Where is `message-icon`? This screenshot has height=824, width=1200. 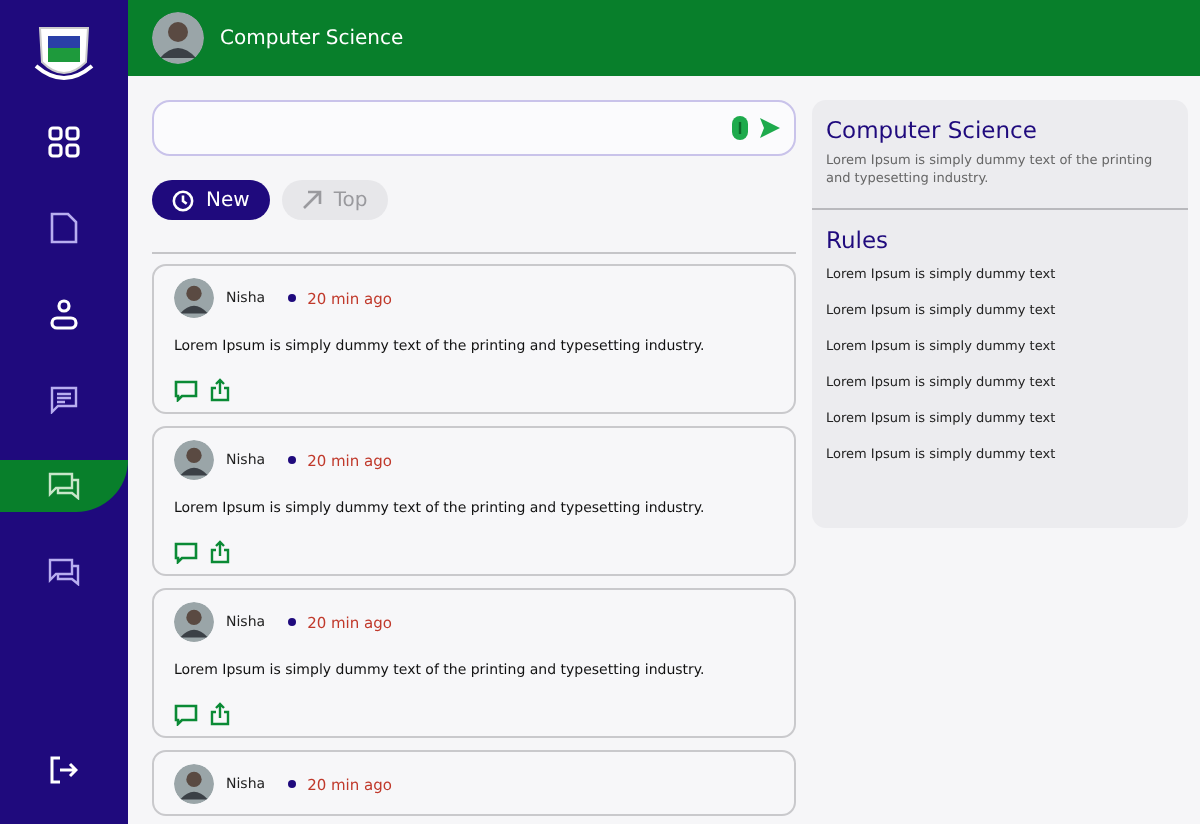 message-icon is located at coordinates (64, 399).